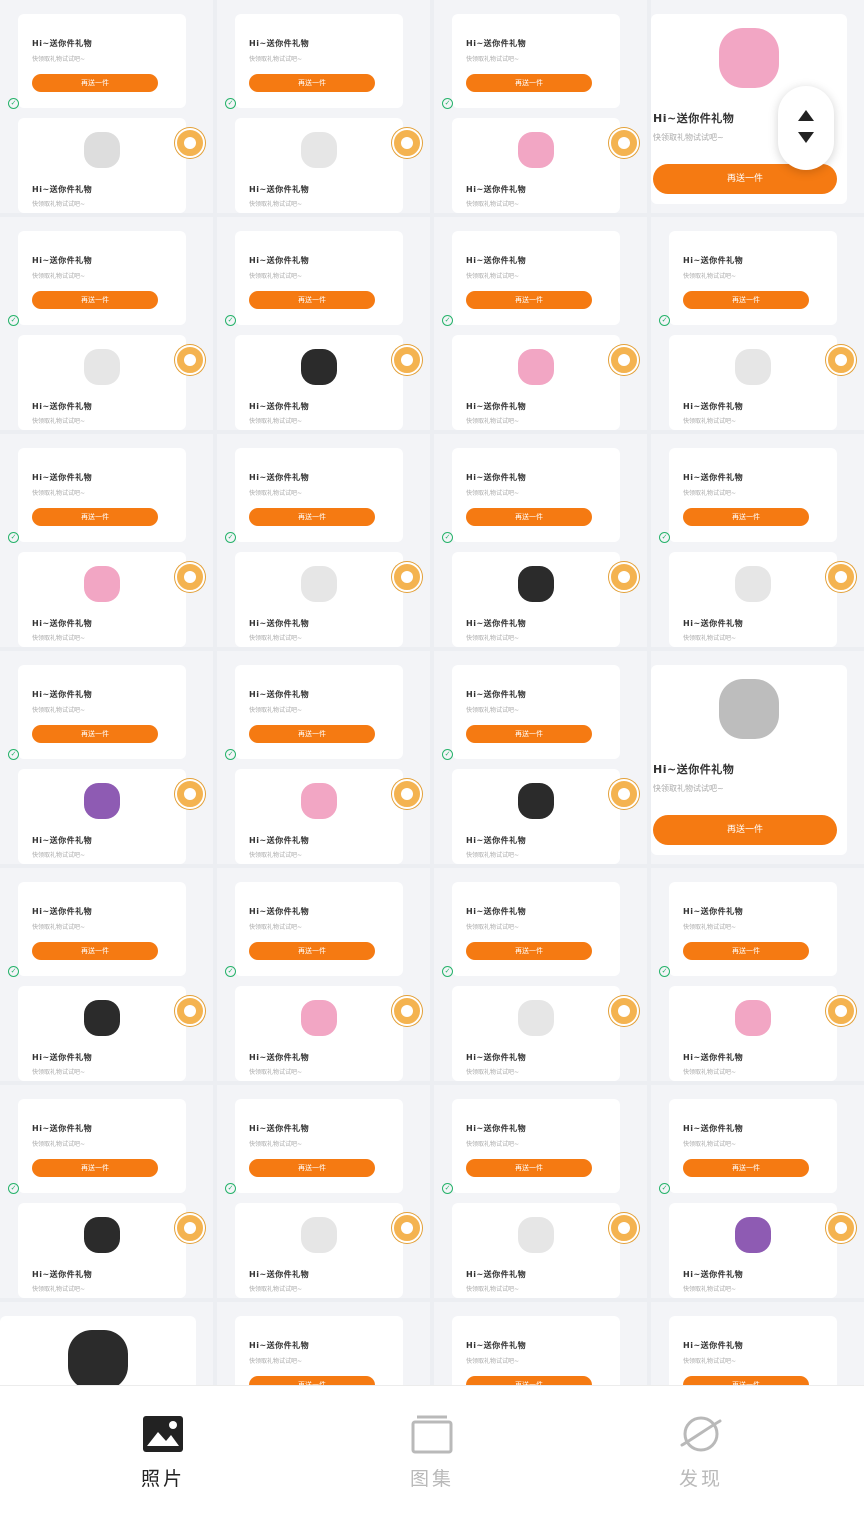 The image size is (864, 1531). I want to click on gift-card: Hi~送你件礼物快领取礼物试试吧~ 再送一件, so click(319, 712).